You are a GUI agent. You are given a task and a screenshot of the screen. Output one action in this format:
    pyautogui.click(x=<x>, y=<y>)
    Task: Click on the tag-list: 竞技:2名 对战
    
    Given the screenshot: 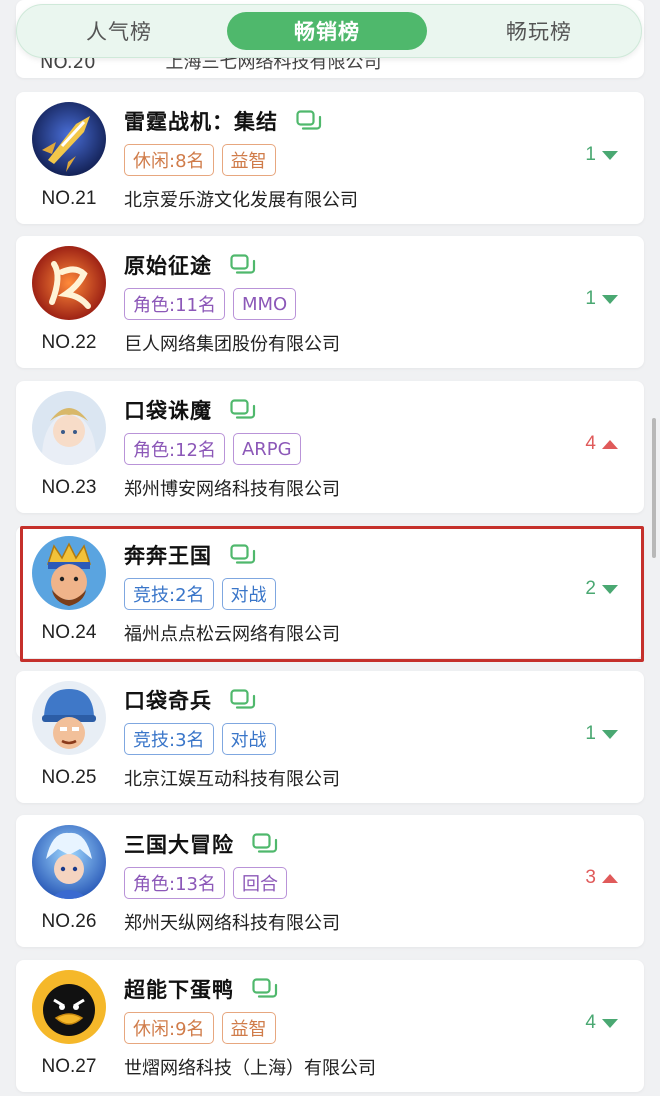 What is the action you would take?
    pyautogui.click(x=200, y=594)
    